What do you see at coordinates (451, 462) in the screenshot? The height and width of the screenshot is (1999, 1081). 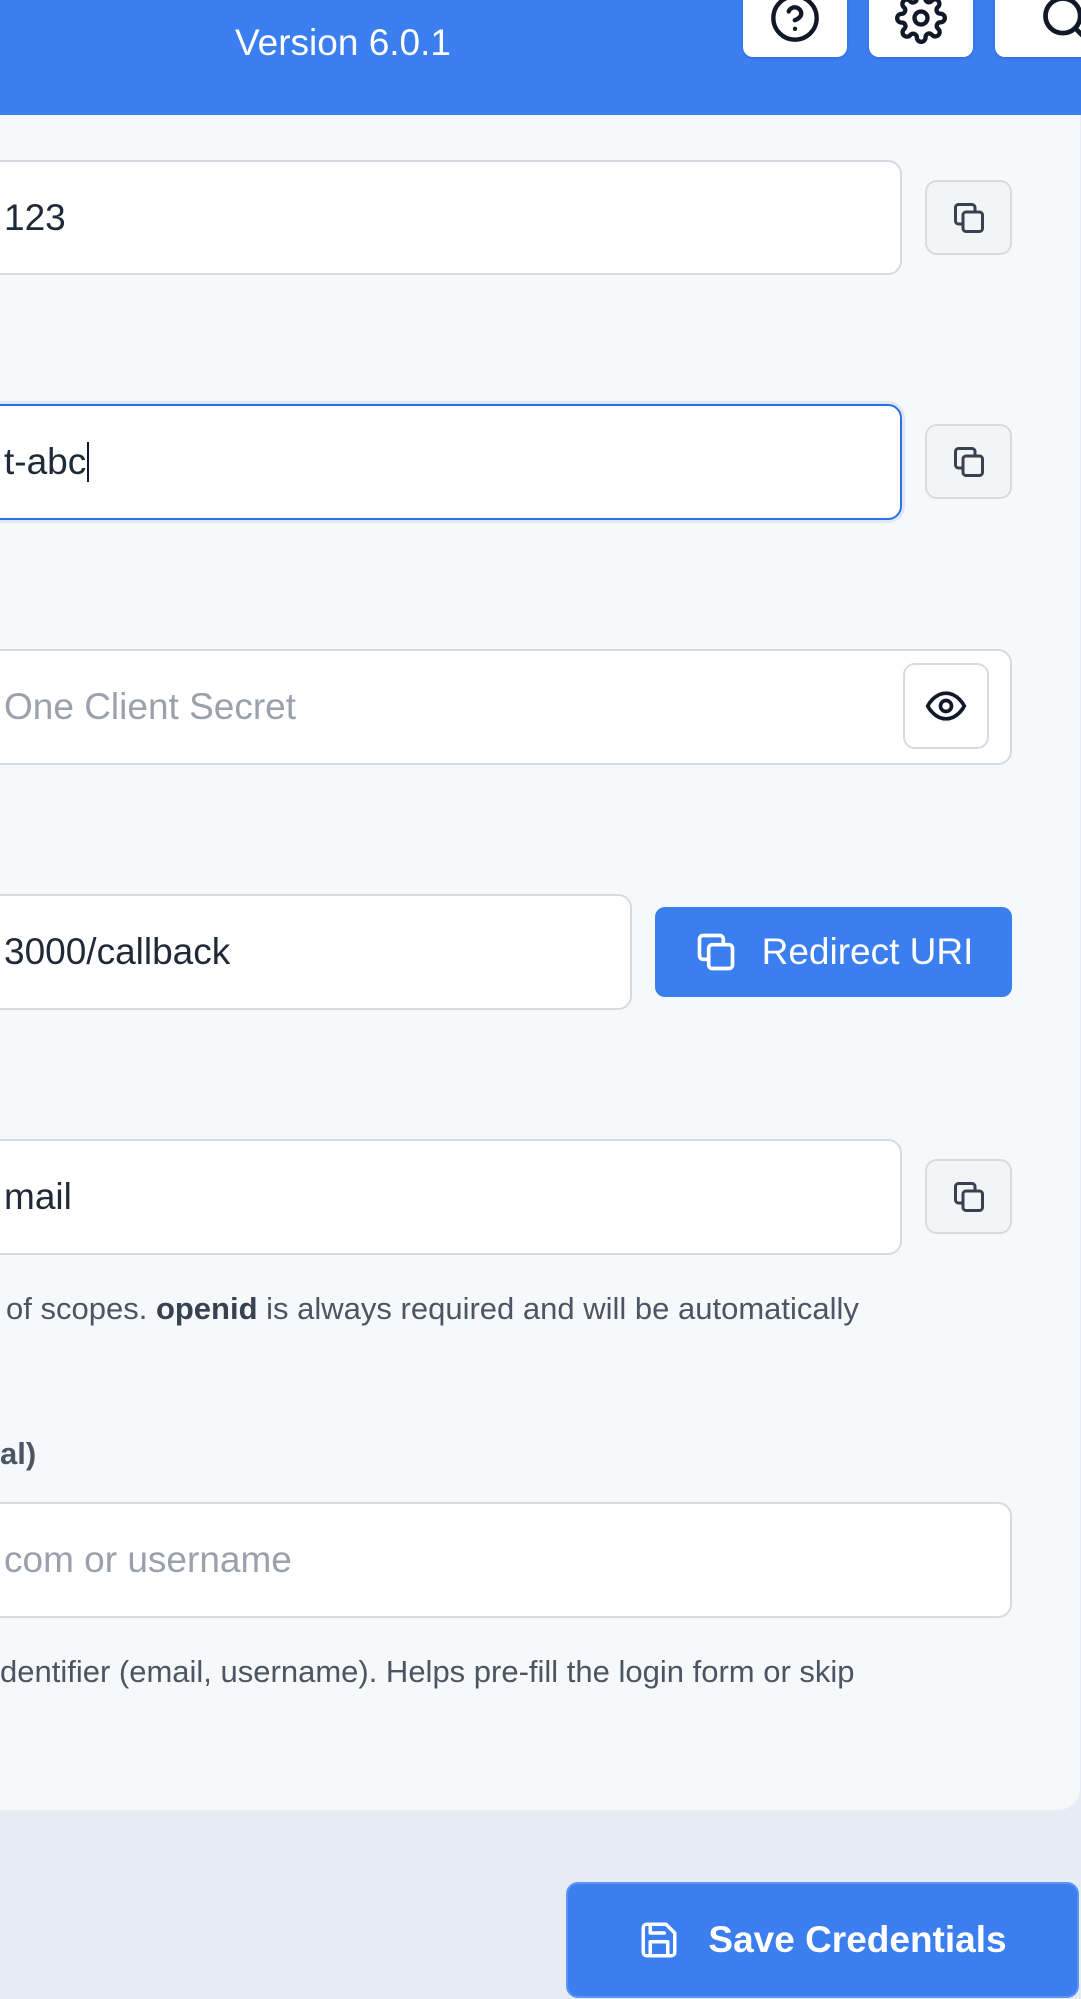 I see `client-name-input: t-abc` at bounding box center [451, 462].